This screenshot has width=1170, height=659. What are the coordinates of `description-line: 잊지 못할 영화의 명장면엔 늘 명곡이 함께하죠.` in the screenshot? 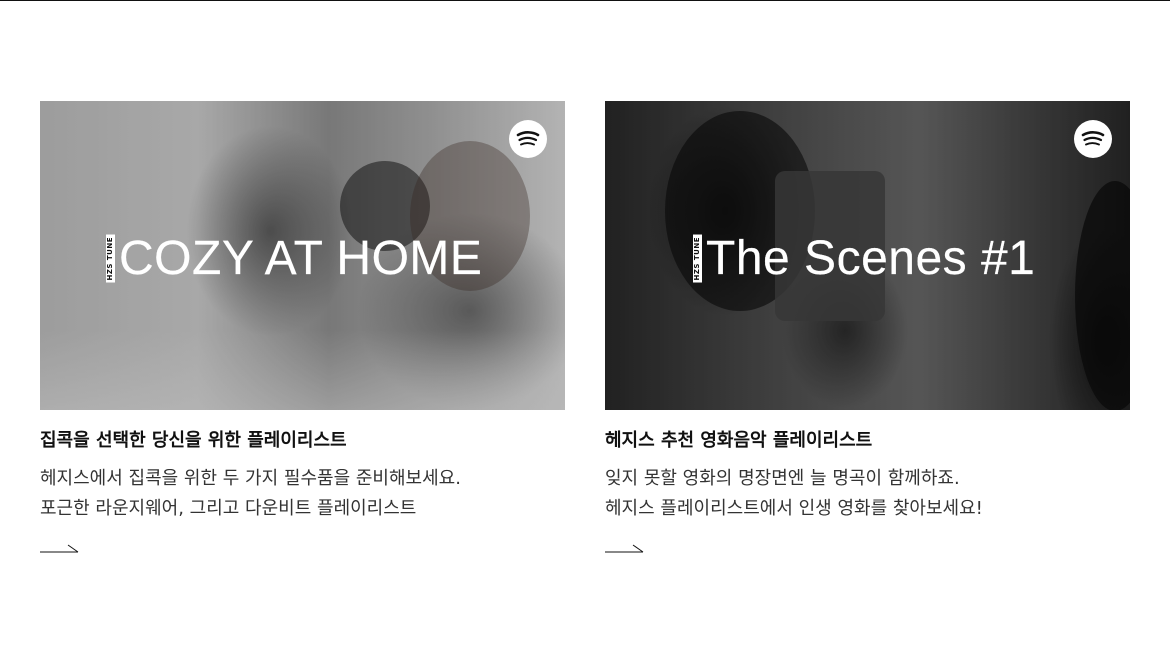 It's located at (782, 478).